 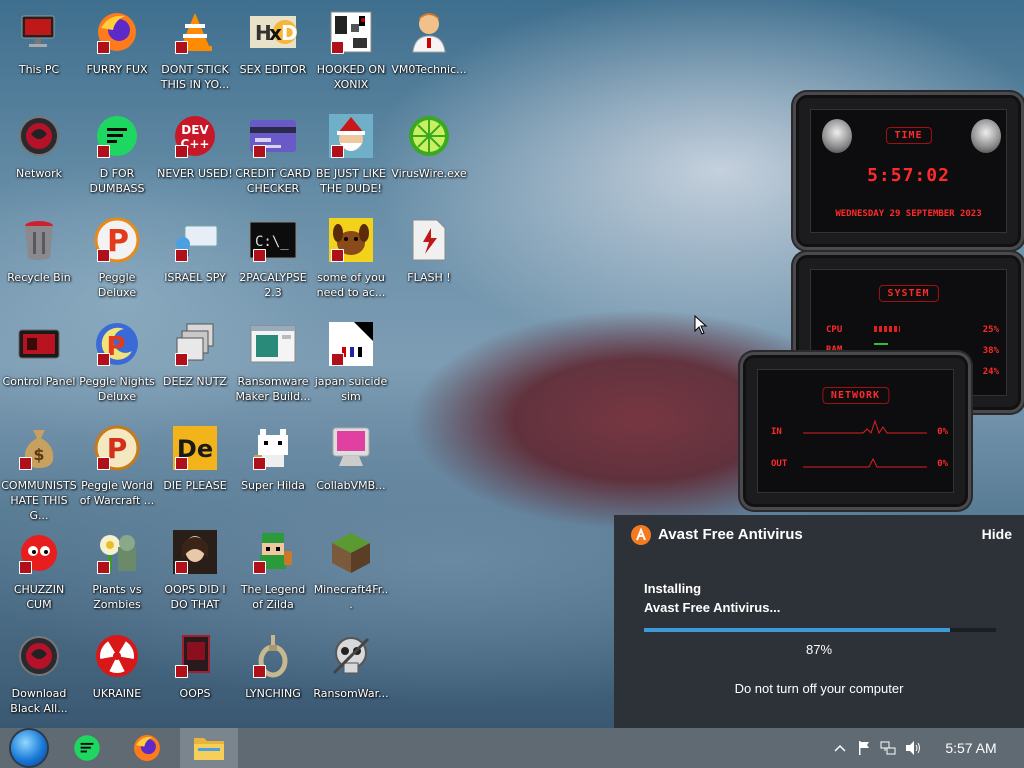 I want to click on network-icon, so click(x=39, y=136).